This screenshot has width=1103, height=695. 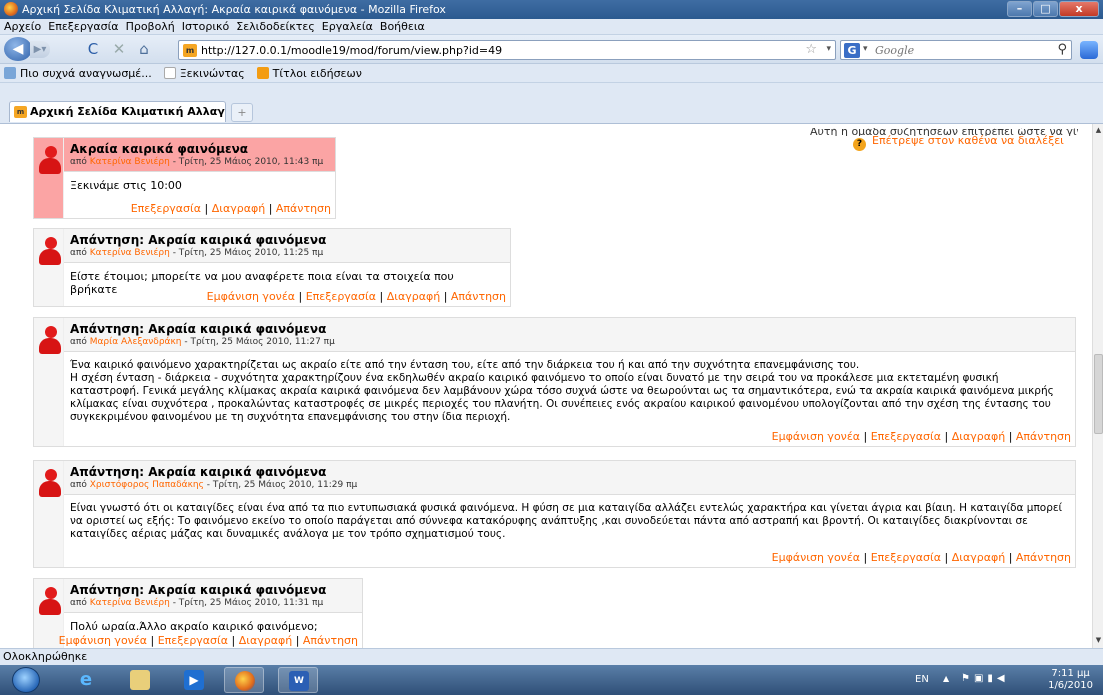 What do you see at coordinates (280, 485) in the screenshot?
I see `post-date: - Τρίτη, 25 Μάιος 2010, 11:29 πμ` at bounding box center [280, 485].